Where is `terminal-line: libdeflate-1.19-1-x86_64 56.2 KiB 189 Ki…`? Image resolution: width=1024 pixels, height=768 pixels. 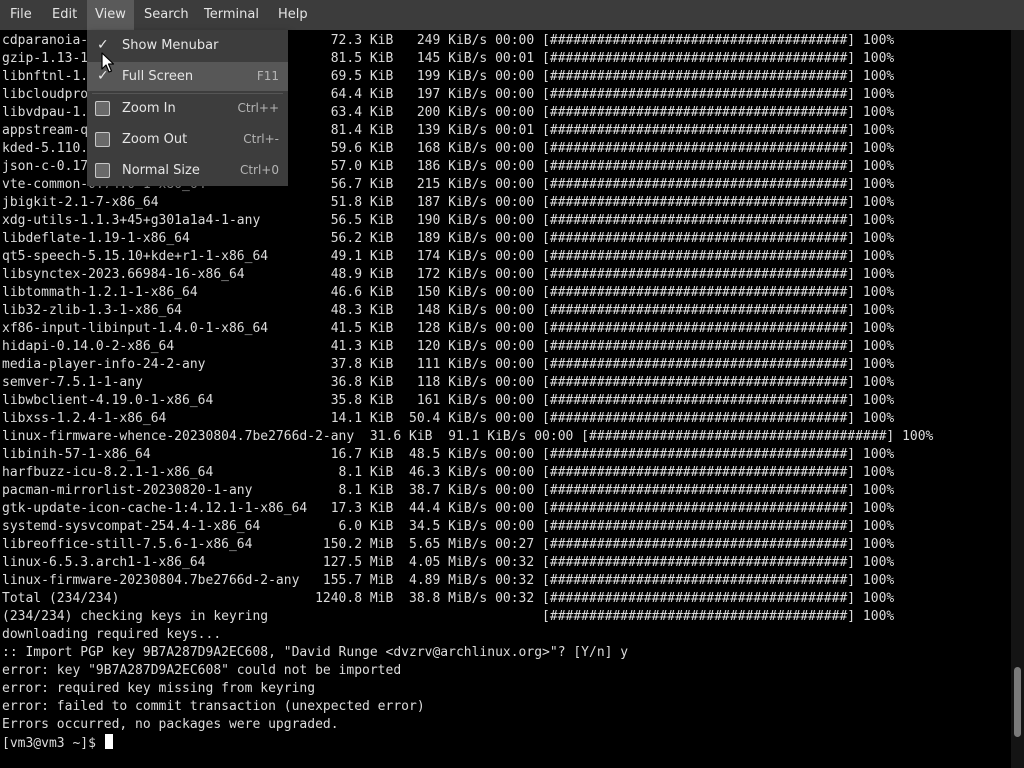 terminal-line: libdeflate-1.19-1-x86_64 56.2 KiB 189 Ki… is located at coordinates (448, 238).